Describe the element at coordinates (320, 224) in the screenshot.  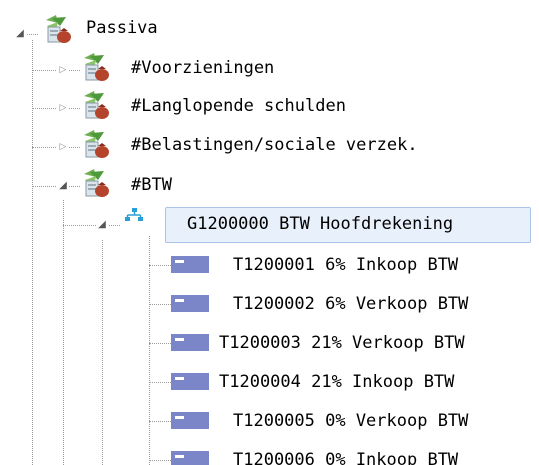
I see `tree-node-label: G1200000 BTW Hoofdrekening` at that location.